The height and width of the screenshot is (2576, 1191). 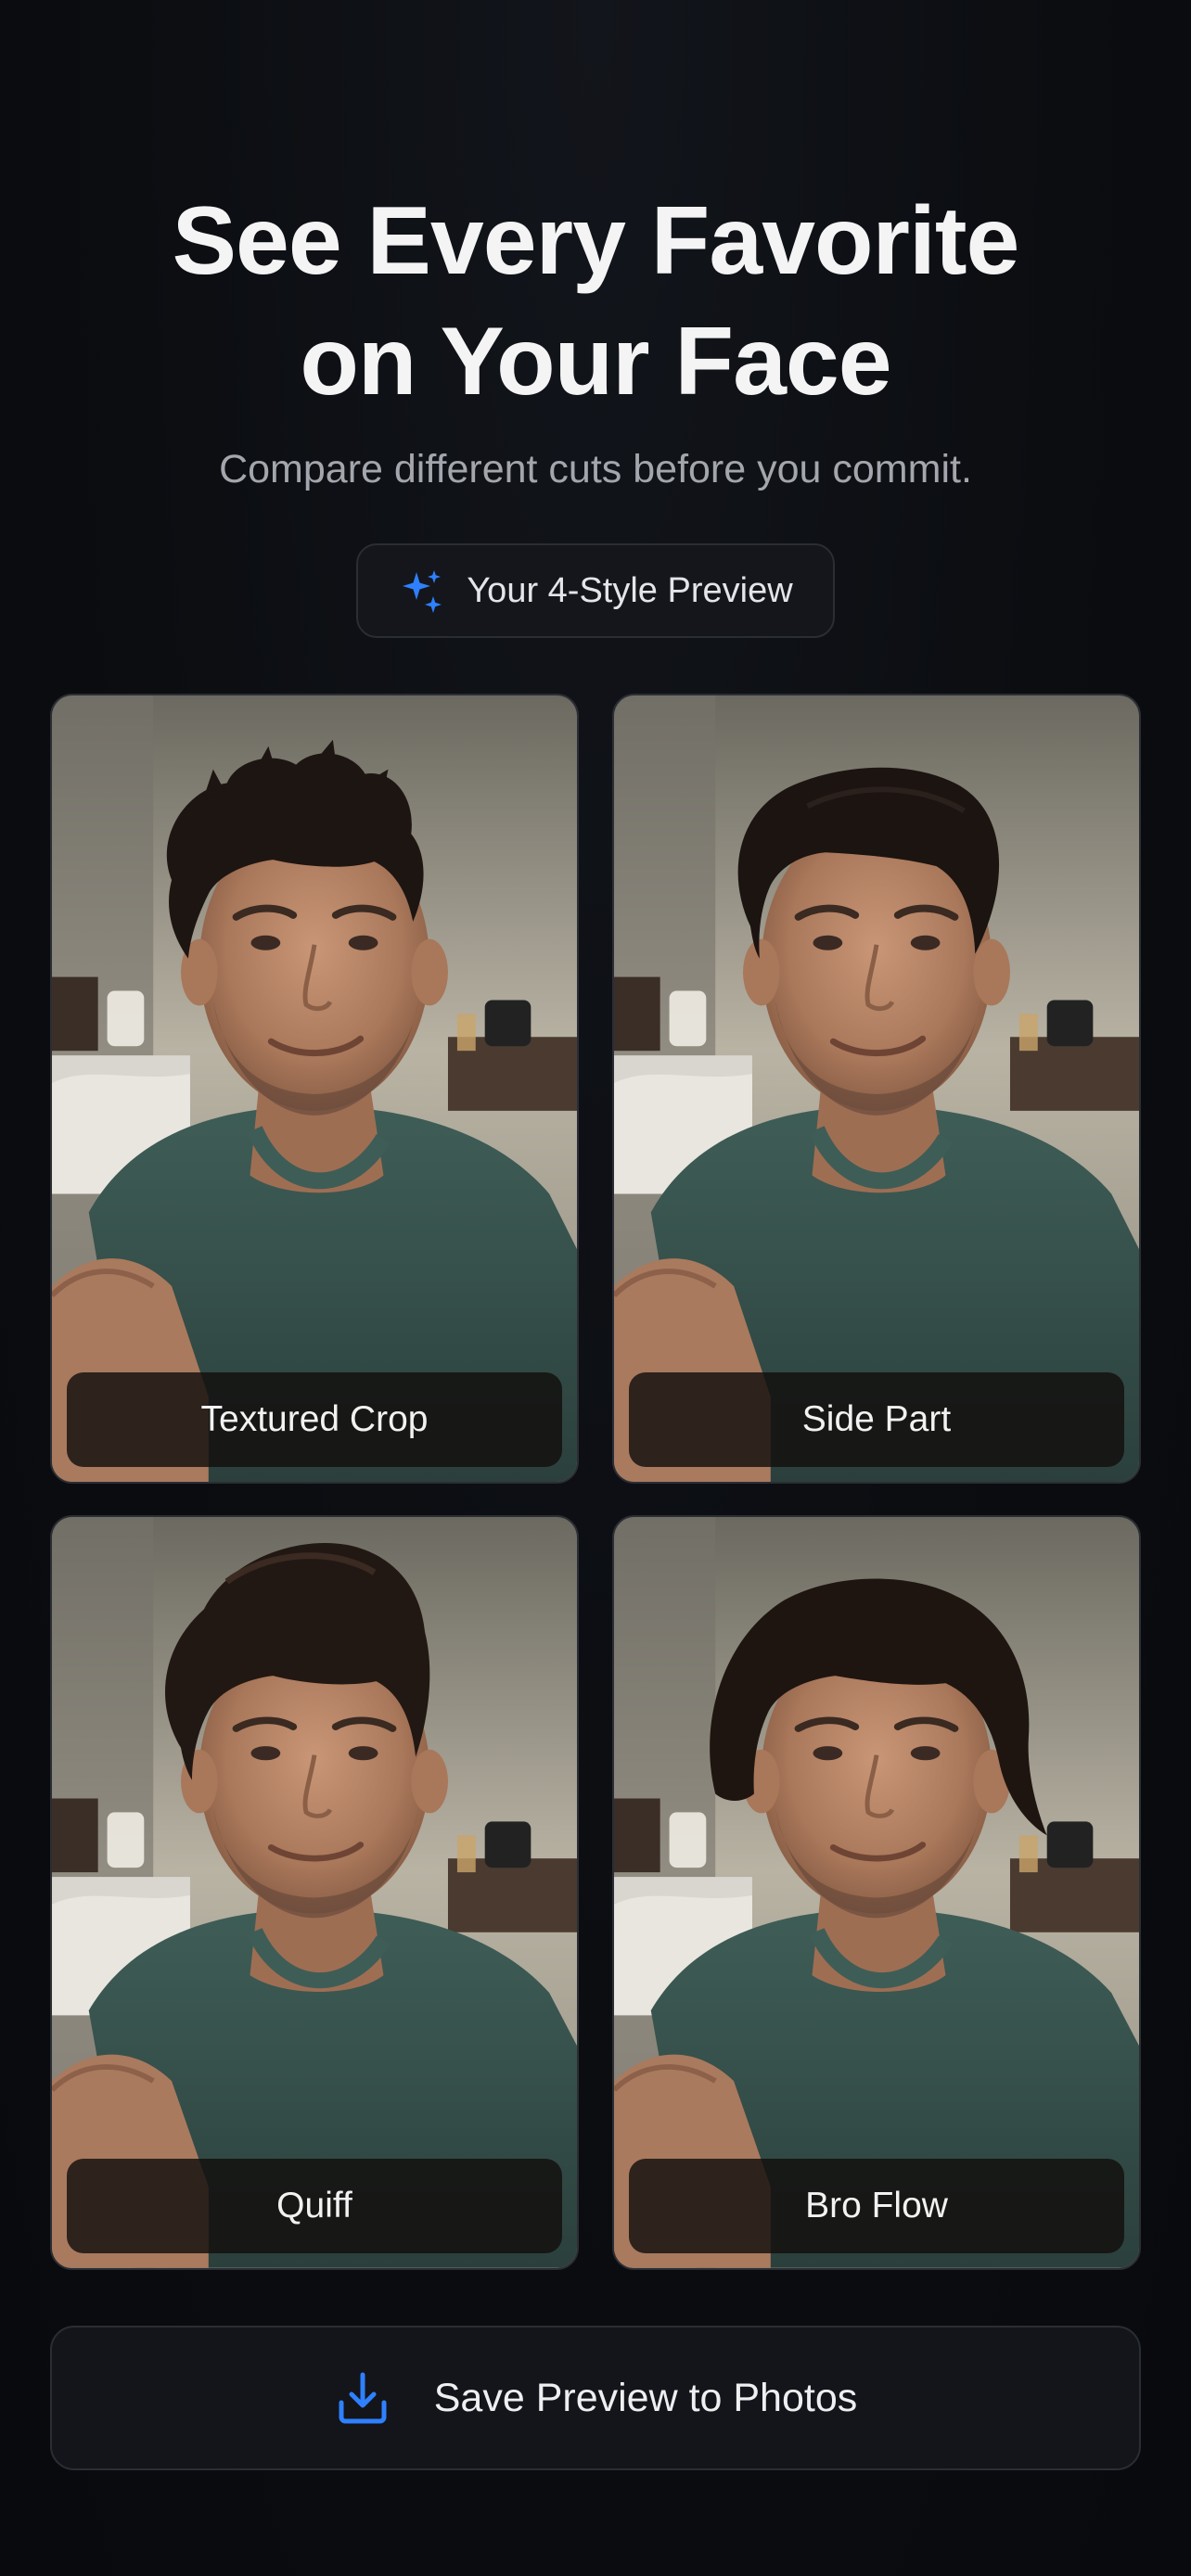 I want to click on save-preview-label: Save Preview to Photos, so click(x=645, y=2398).